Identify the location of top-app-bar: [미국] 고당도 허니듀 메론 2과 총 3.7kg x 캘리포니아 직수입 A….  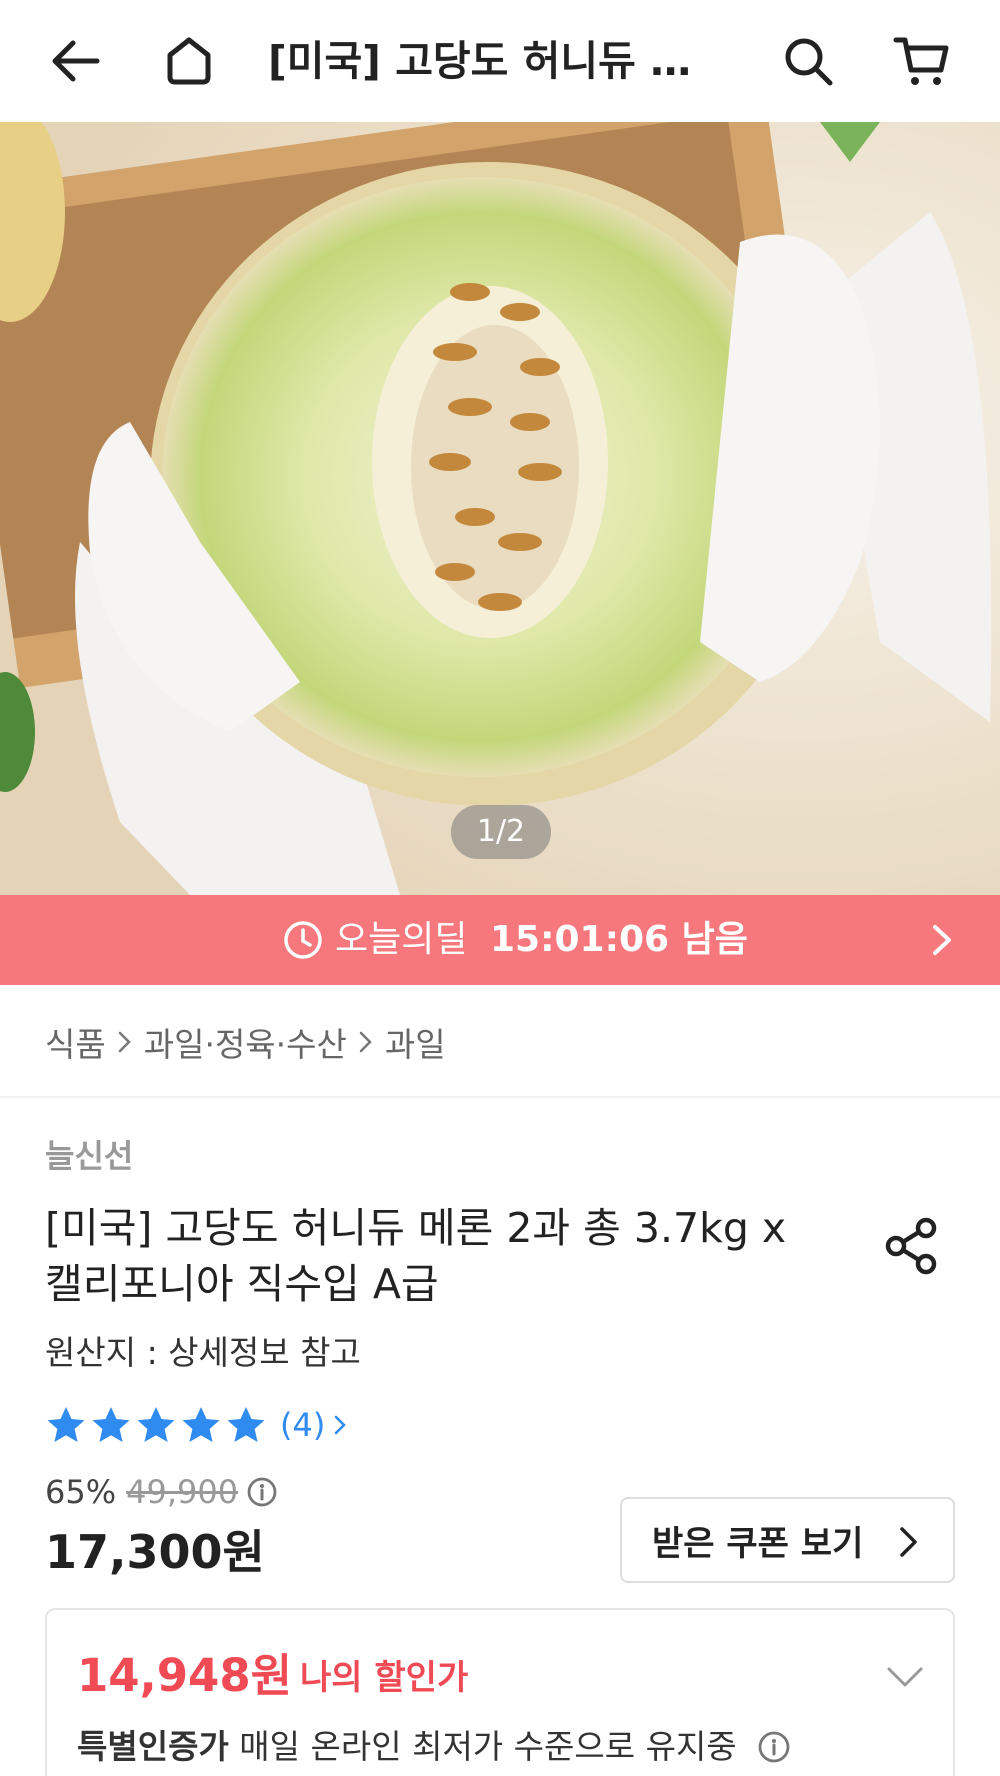
(500, 61).